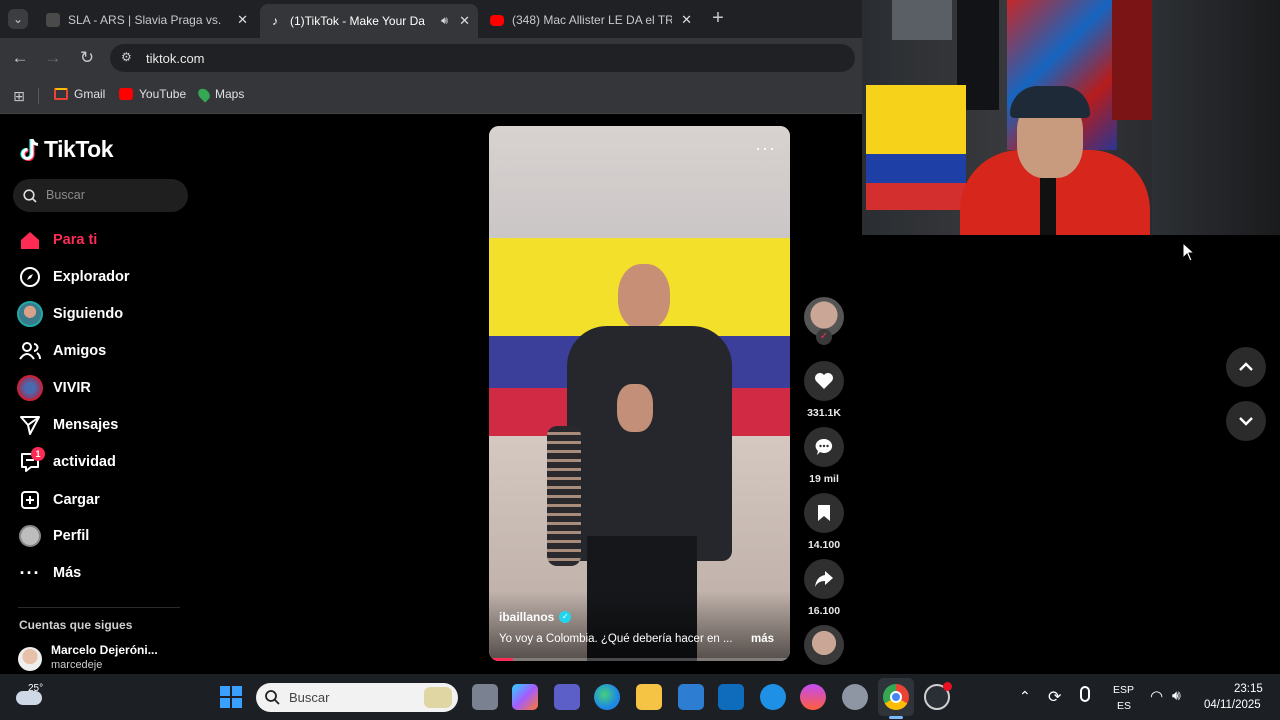 This screenshot has height=720, width=1280. What do you see at coordinates (649, 697) in the screenshot?
I see `file-explorer-icon` at bounding box center [649, 697].